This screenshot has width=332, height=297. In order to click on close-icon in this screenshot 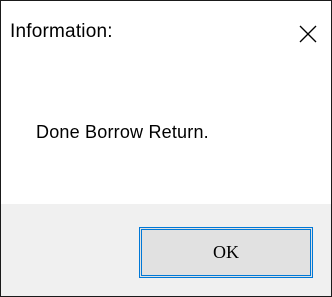, I will do `click(308, 34)`.